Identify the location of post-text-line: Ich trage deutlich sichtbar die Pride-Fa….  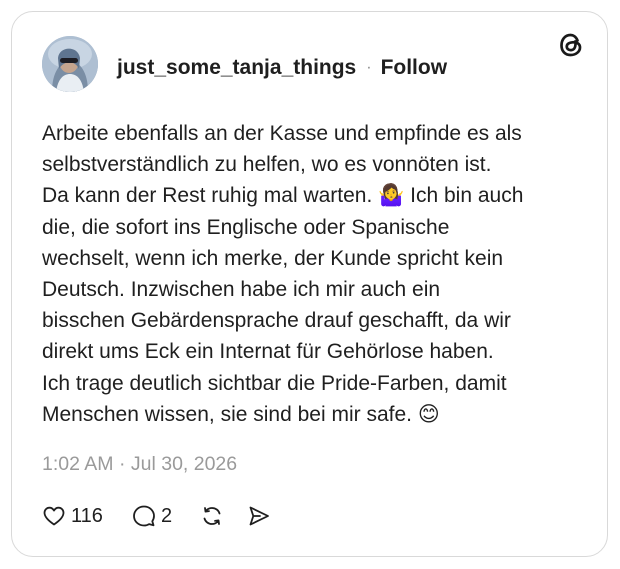
(274, 383).